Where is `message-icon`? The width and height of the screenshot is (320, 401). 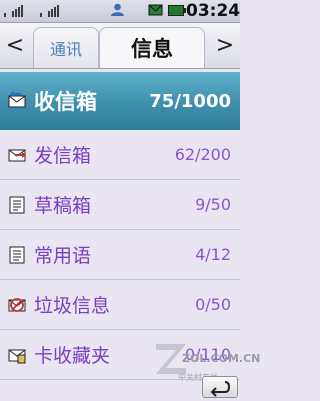 message-icon is located at coordinates (155, 10).